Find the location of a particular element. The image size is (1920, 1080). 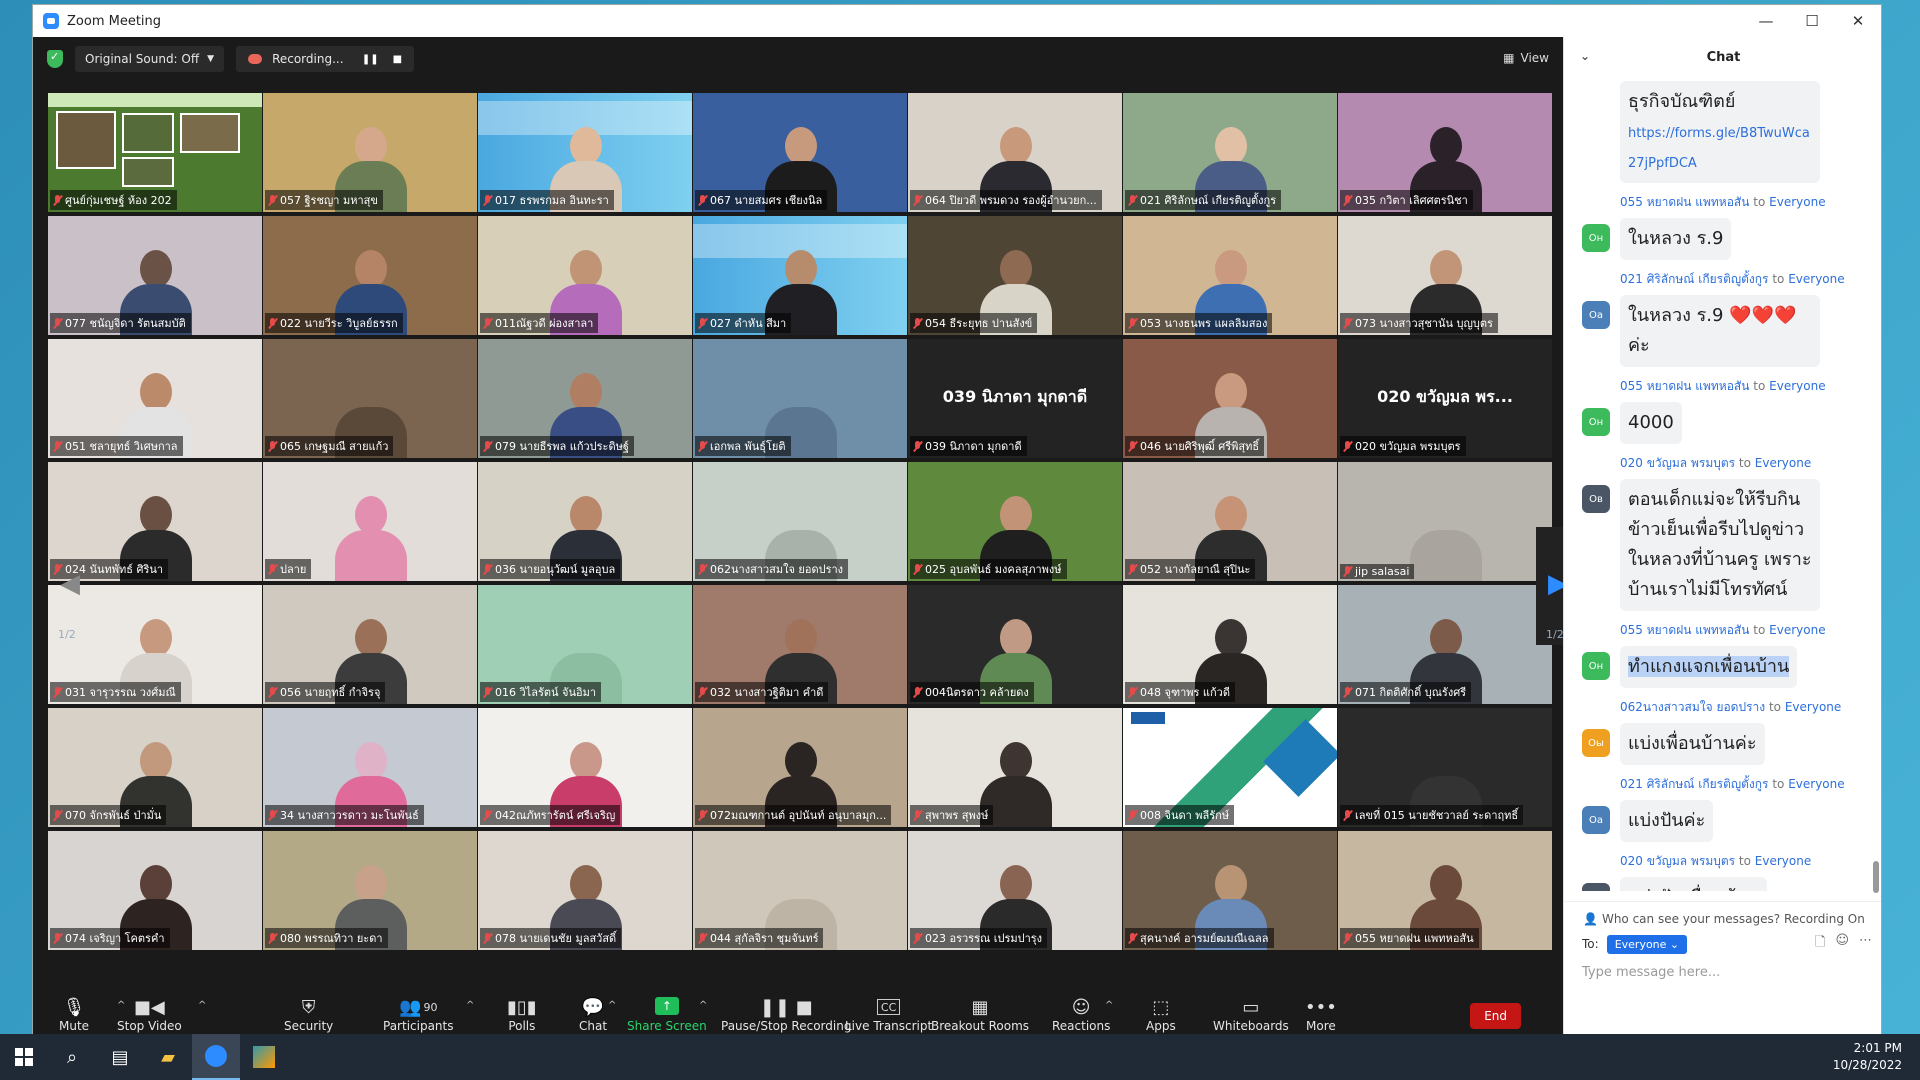

live-transcript-button: CC Live Transcript is located at coordinates (888, 1016).